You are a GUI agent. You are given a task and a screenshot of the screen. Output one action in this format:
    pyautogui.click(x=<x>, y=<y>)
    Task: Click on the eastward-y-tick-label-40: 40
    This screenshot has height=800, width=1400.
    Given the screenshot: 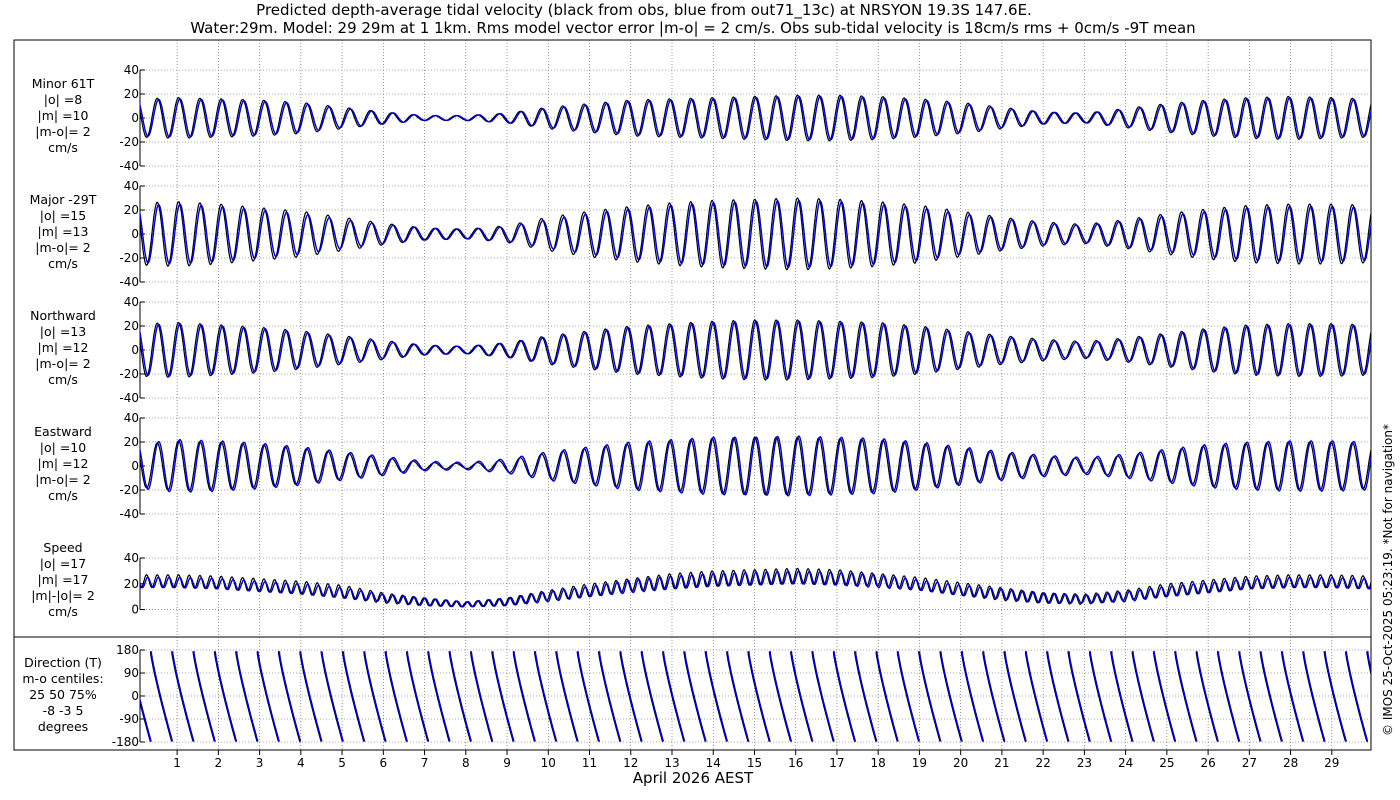 What is the action you would take?
    pyautogui.click(x=131, y=418)
    